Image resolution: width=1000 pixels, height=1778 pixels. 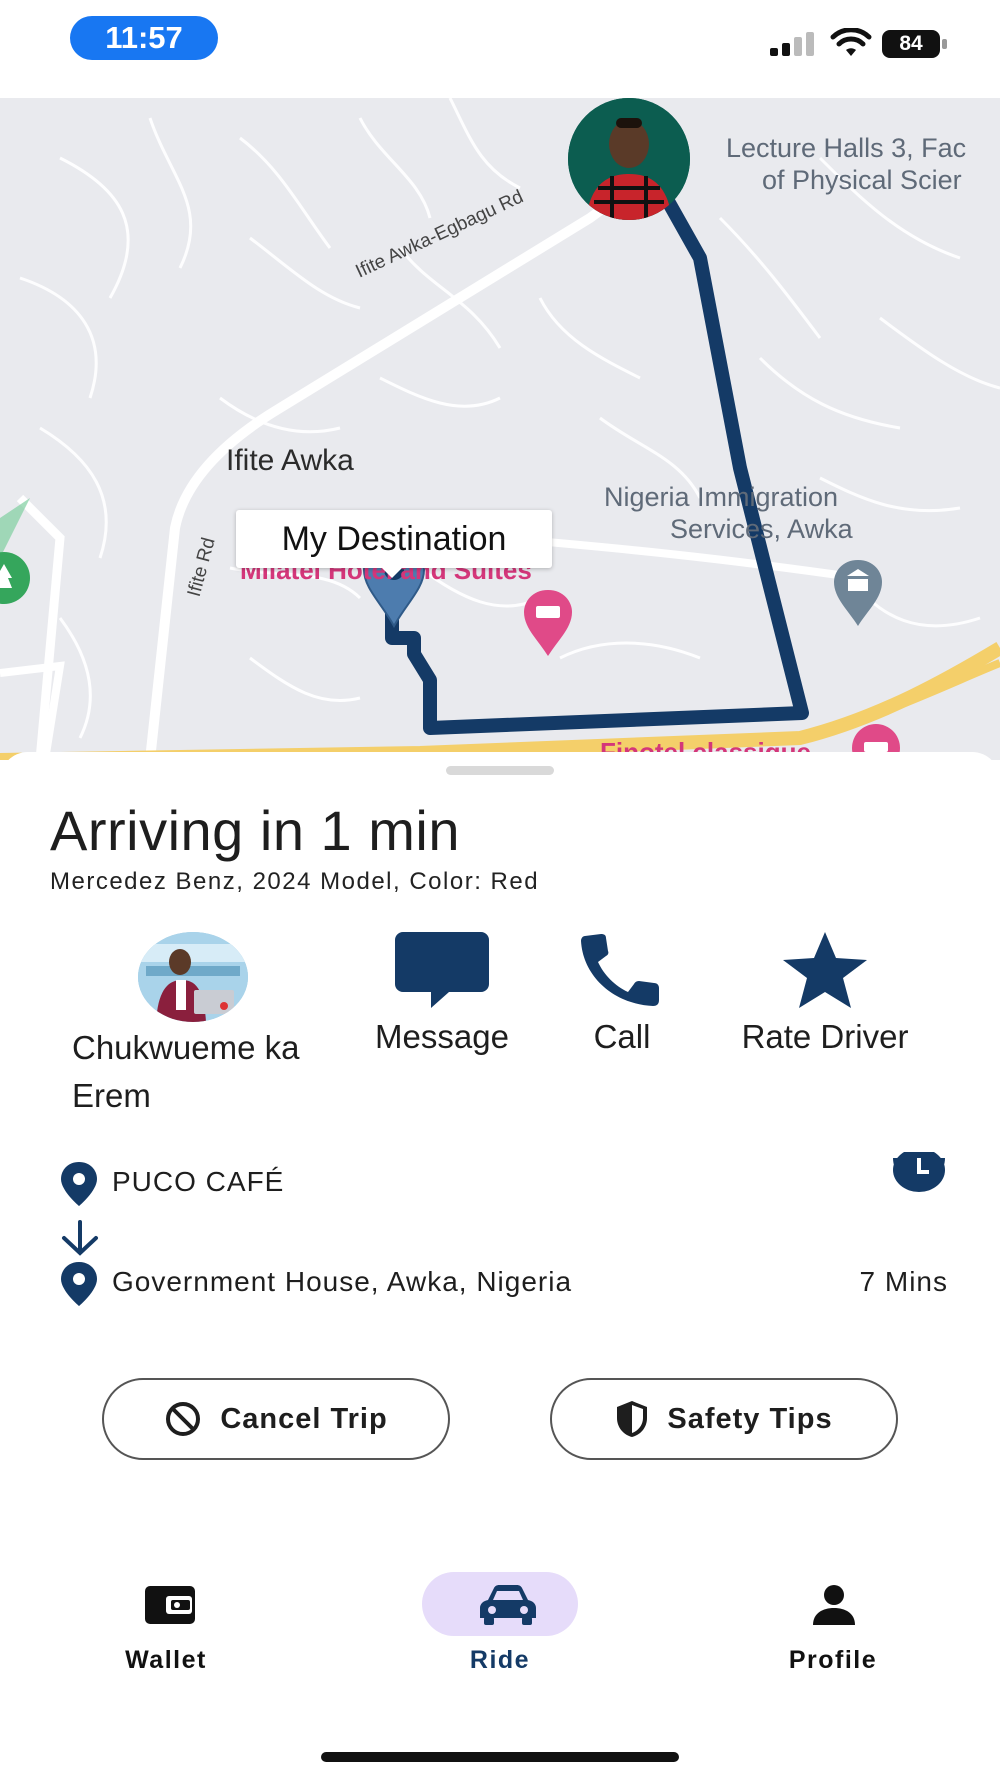 I want to click on home-indicator, so click(x=500, y=1757).